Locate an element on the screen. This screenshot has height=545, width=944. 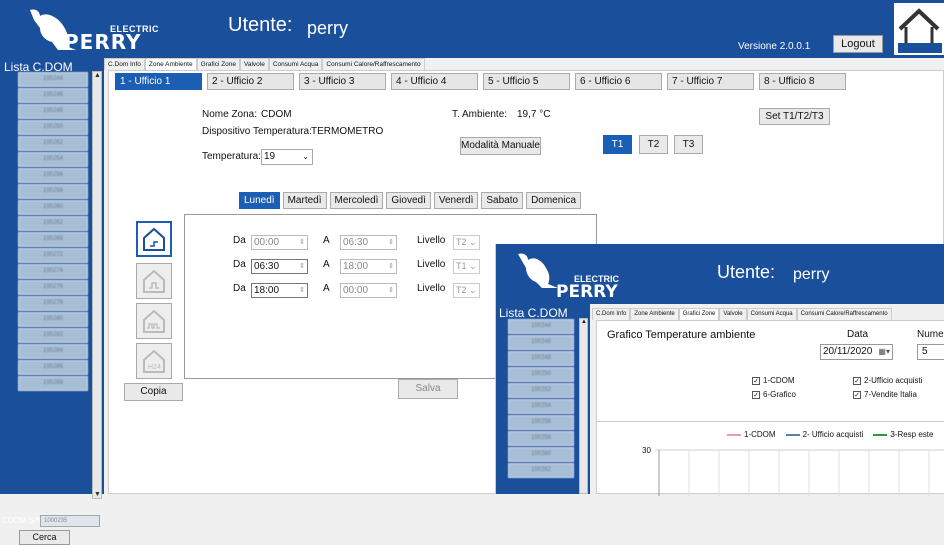
logout-button: Logout is located at coordinates (858, 44).